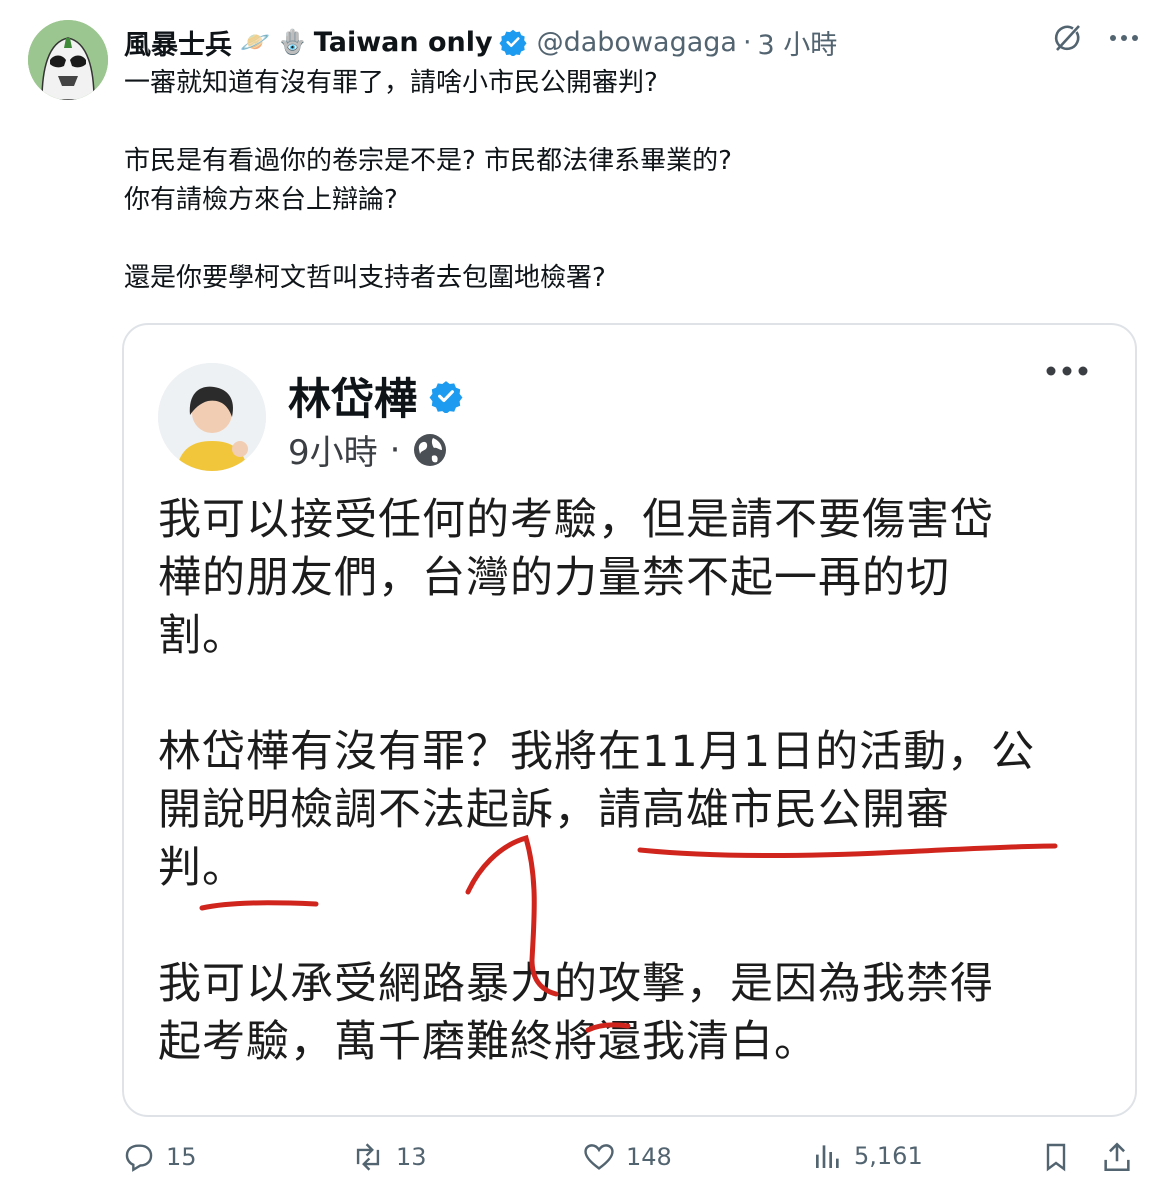  Describe the element at coordinates (403, 42) in the screenshot. I see `author-tag: Taiwan only` at that location.